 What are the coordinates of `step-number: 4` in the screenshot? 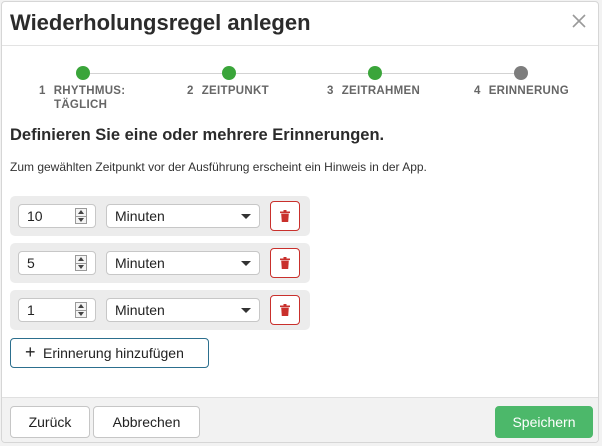 It's located at (477, 91).